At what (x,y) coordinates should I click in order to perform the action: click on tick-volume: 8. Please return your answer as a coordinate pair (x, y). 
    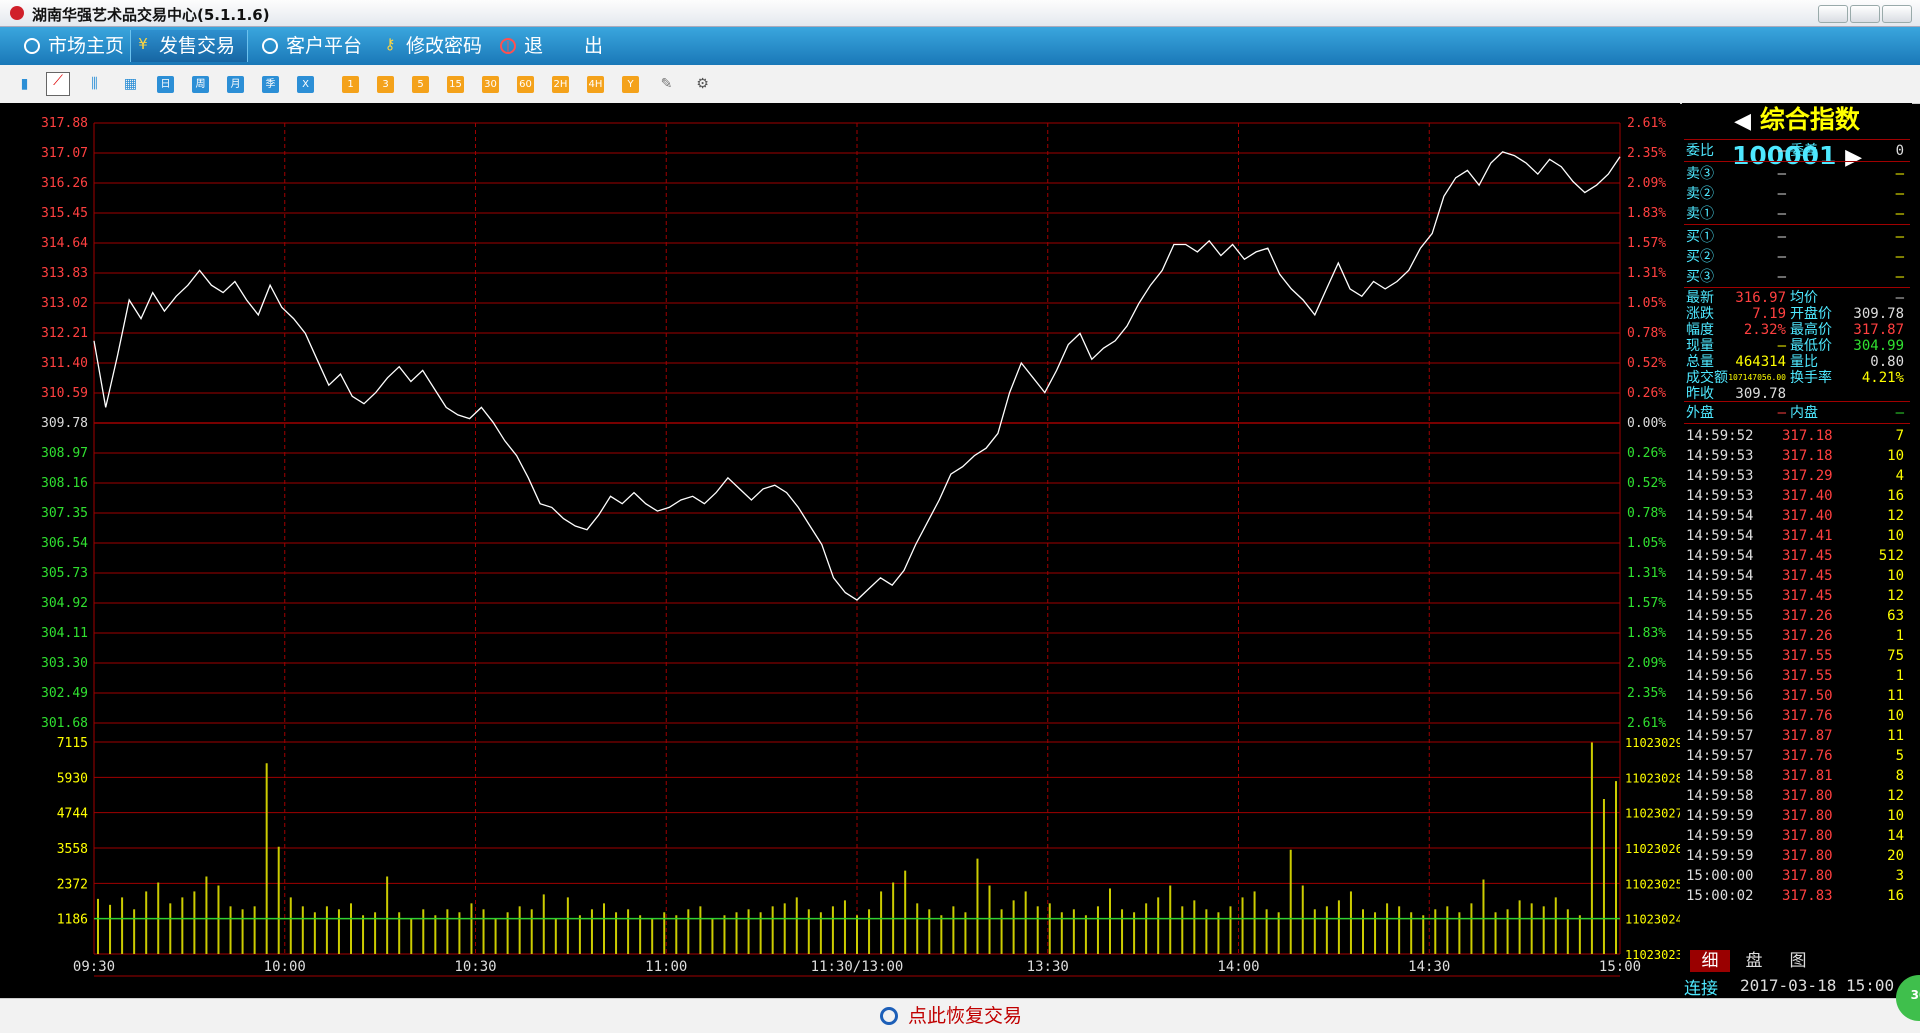
    Looking at the image, I should click on (1899, 776).